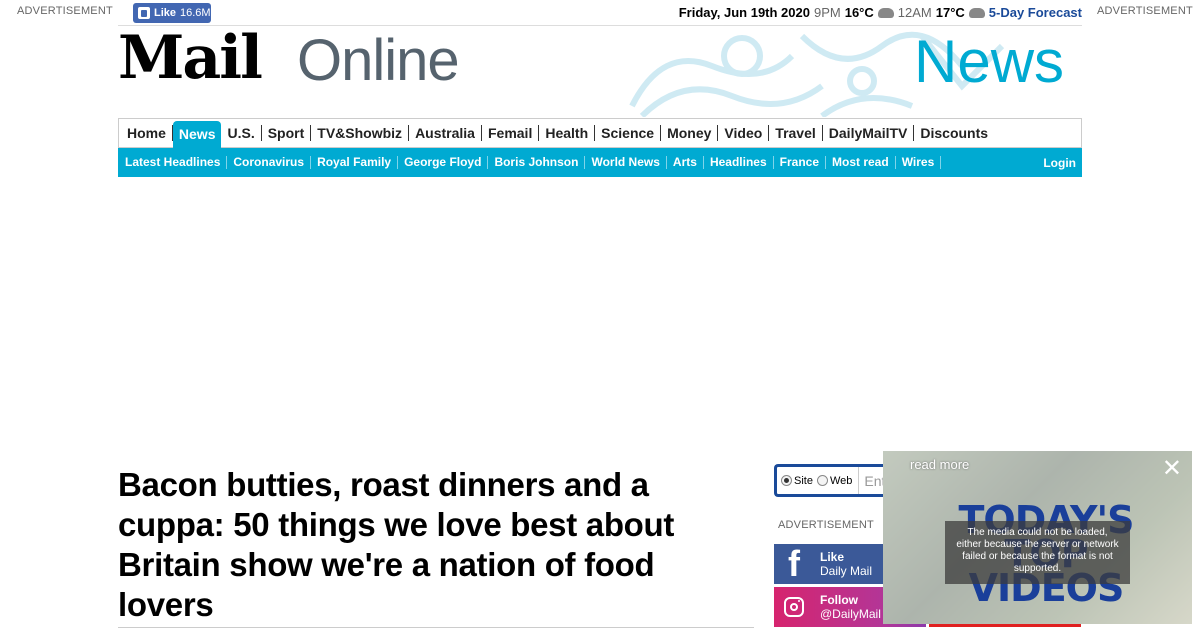 Image resolution: width=1200 pixels, height=630 pixels. I want to click on read-more-link: read more, so click(939, 464).